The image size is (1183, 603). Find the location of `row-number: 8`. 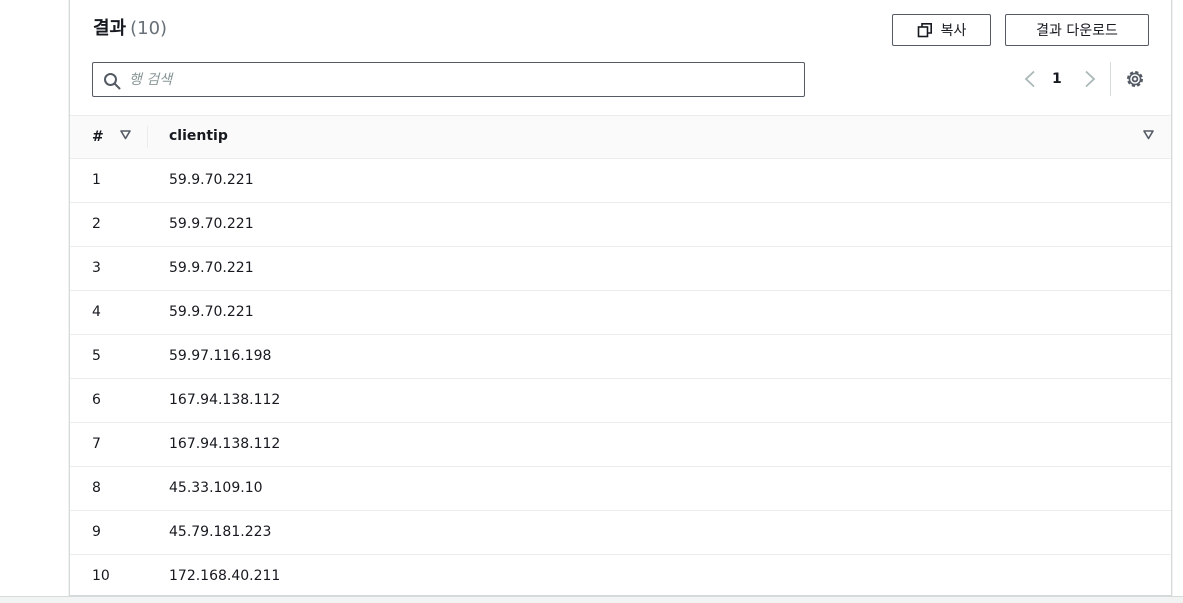

row-number: 8 is located at coordinates (96, 488).